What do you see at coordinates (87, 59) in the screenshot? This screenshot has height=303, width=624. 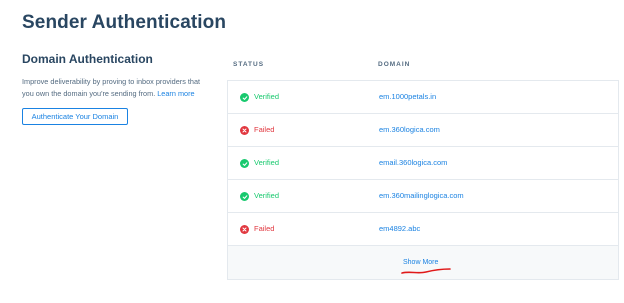 I see `section-title-domain-authentication: Domain Authentication` at bounding box center [87, 59].